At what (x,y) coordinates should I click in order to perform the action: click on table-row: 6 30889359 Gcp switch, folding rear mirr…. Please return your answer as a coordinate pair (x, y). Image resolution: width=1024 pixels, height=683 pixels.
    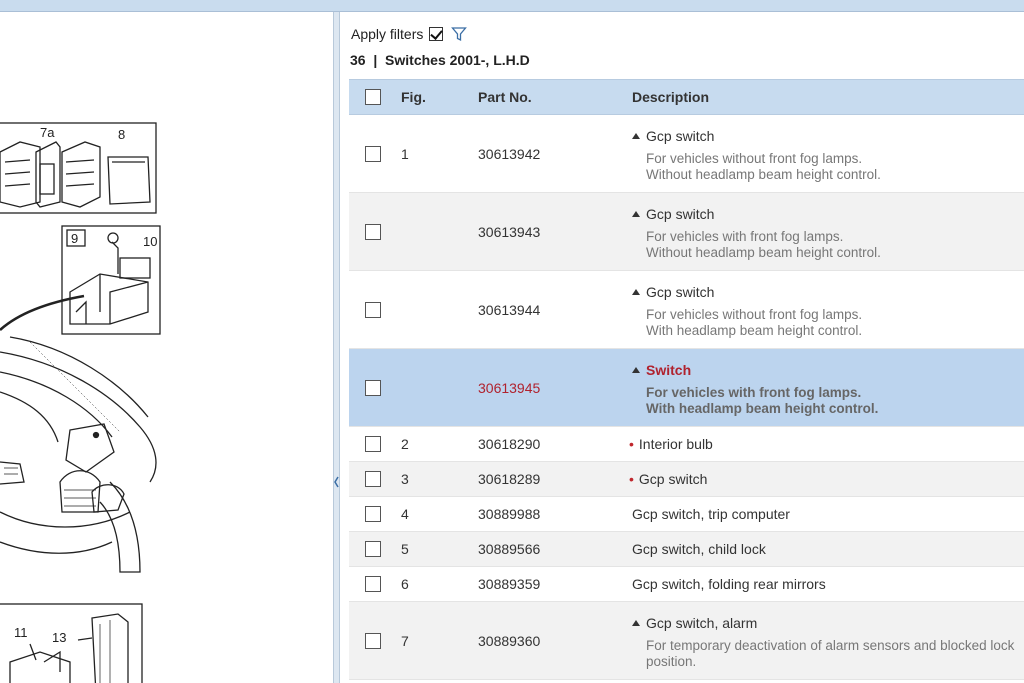
    Looking at the image, I should click on (686, 584).